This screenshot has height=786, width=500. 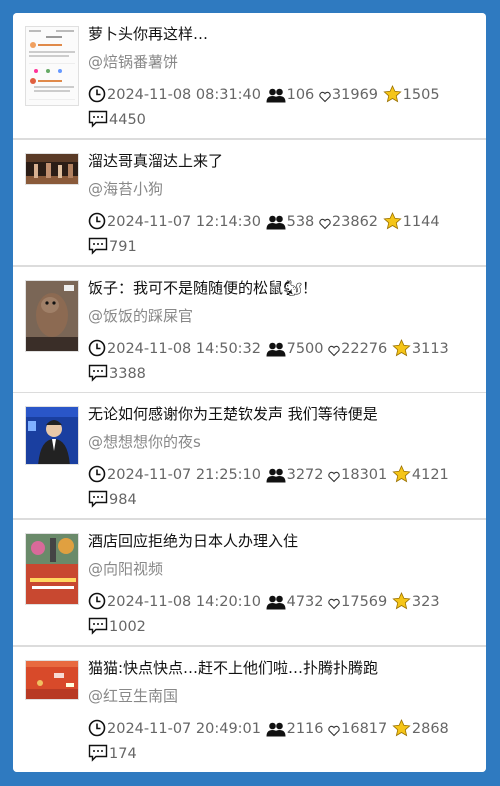 What do you see at coordinates (123, 247) in the screenshot?
I see `post-comments-value: 791` at bounding box center [123, 247].